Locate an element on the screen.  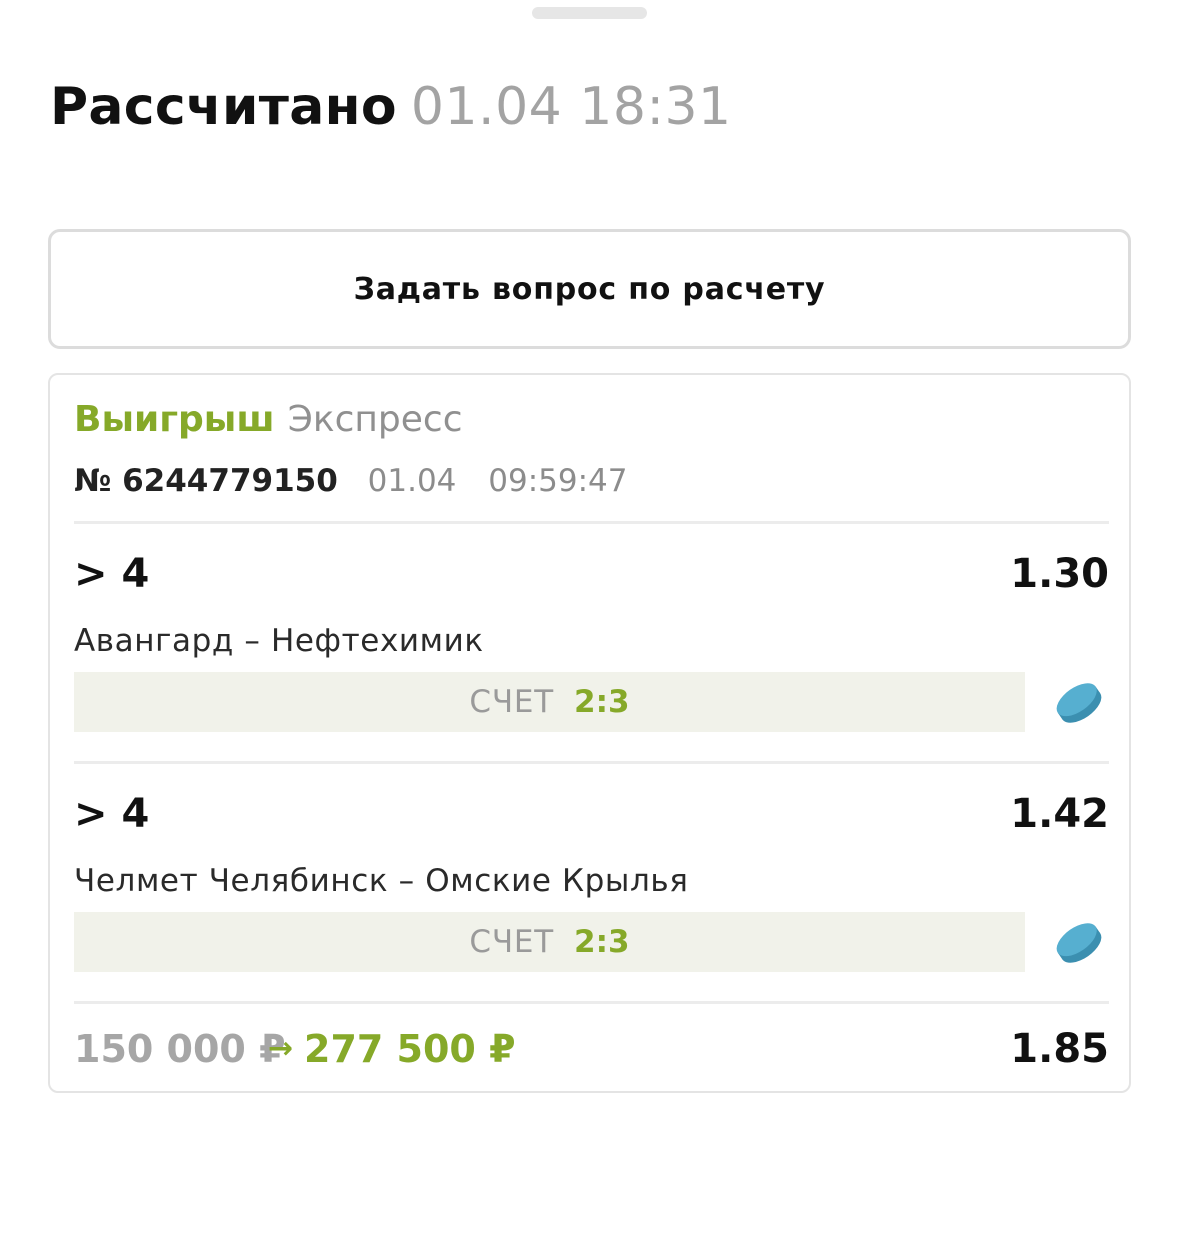
payout-amount: 277 500 ₽ is located at coordinates (410, 1049).